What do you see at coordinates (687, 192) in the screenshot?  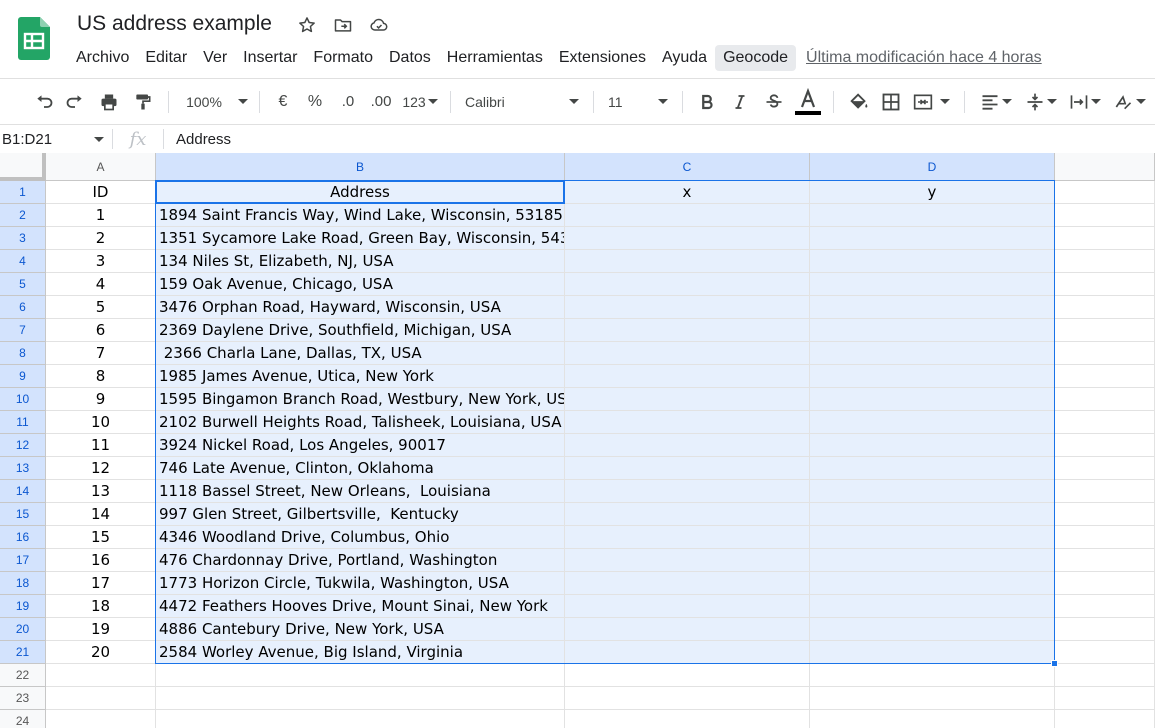 I see `header-cell-c: x` at bounding box center [687, 192].